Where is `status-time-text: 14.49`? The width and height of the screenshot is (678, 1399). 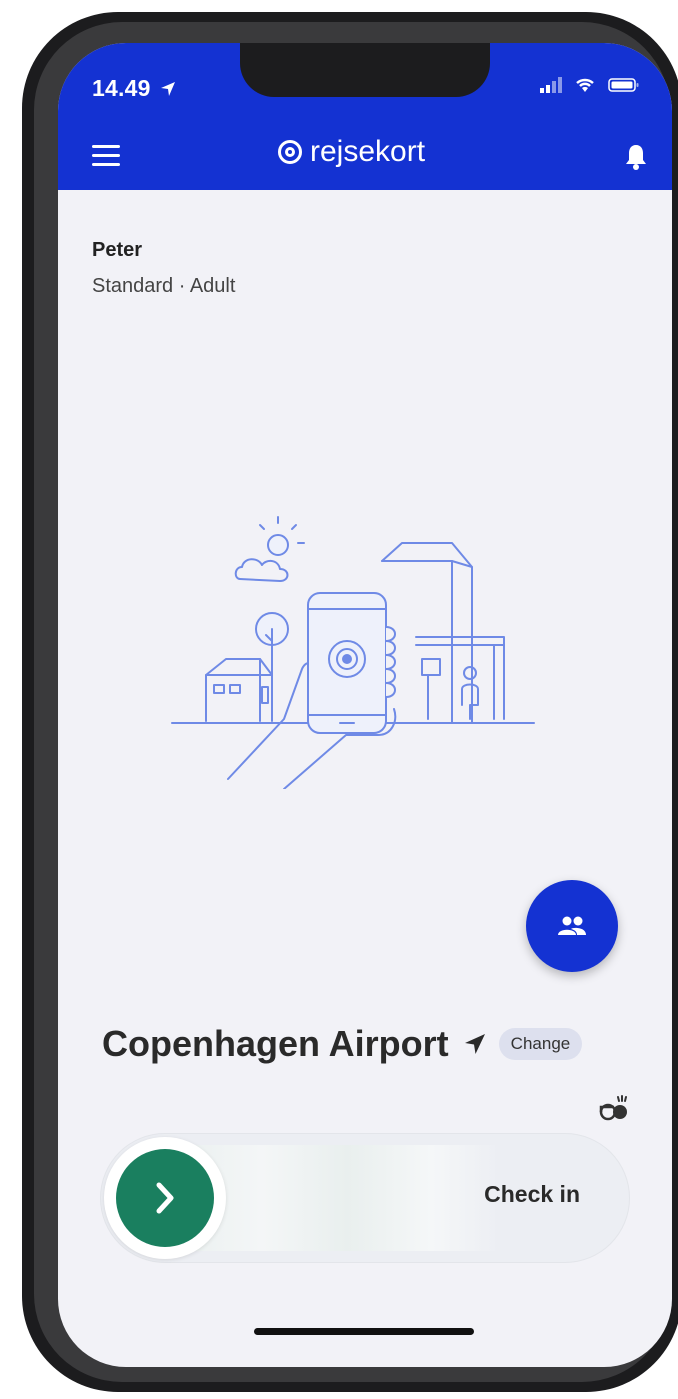 status-time-text: 14.49 is located at coordinates (121, 88).